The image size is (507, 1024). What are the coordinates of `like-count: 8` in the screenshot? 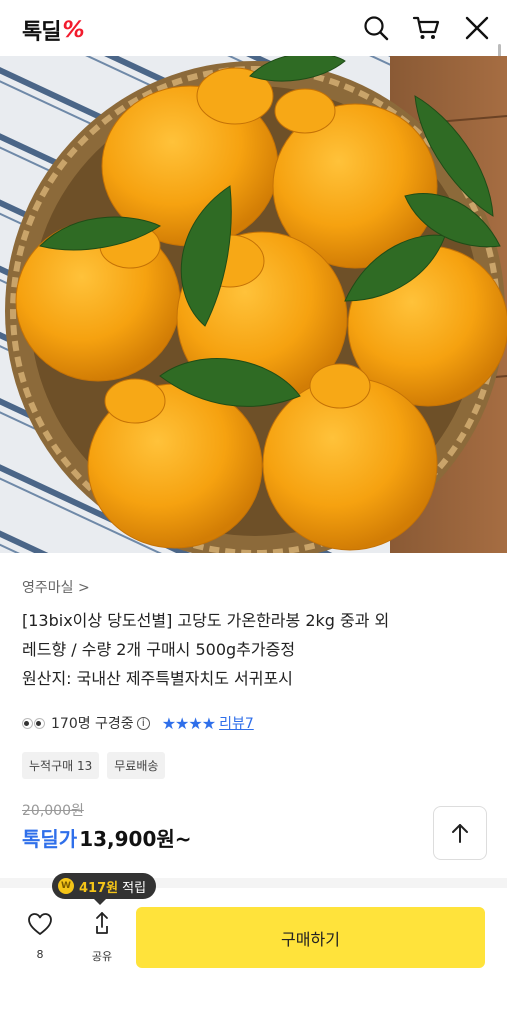 It's located at (40, 954).